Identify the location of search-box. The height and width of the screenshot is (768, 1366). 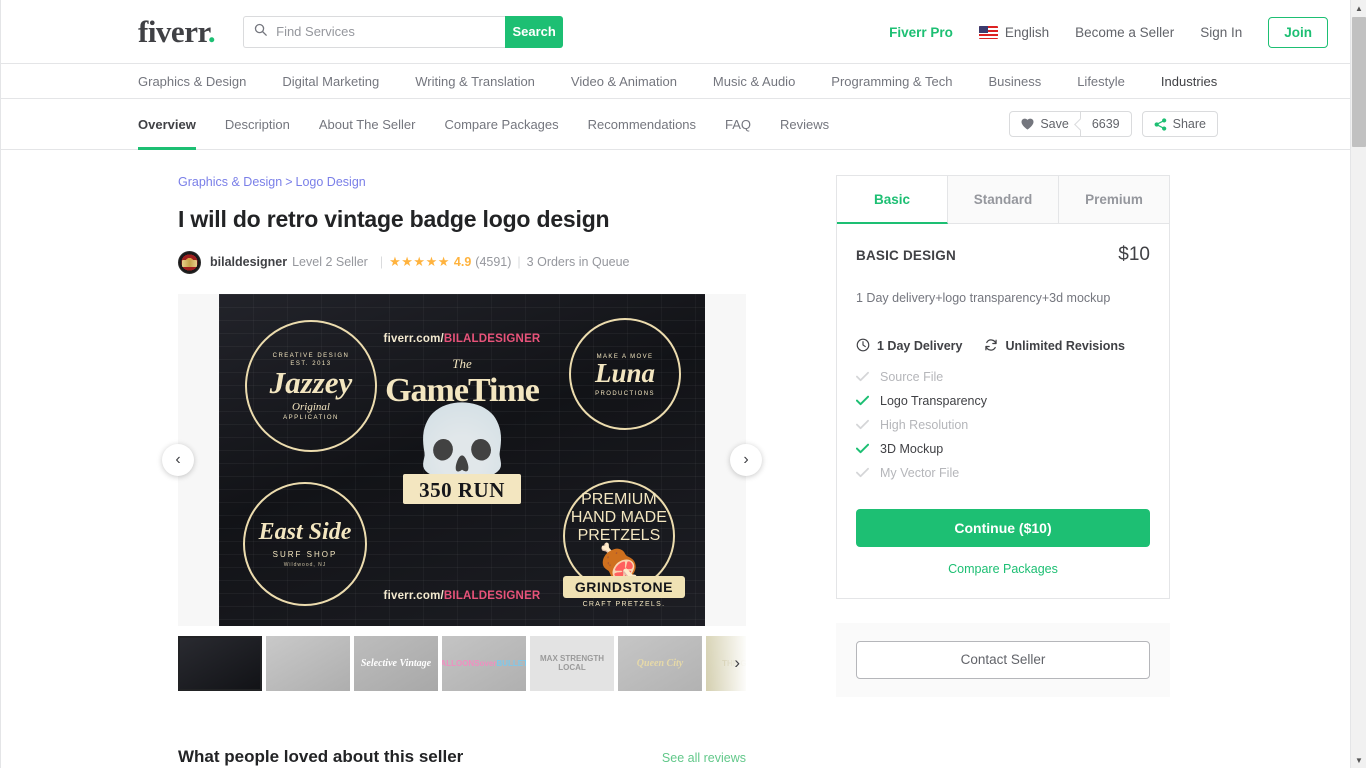
(374, 31).